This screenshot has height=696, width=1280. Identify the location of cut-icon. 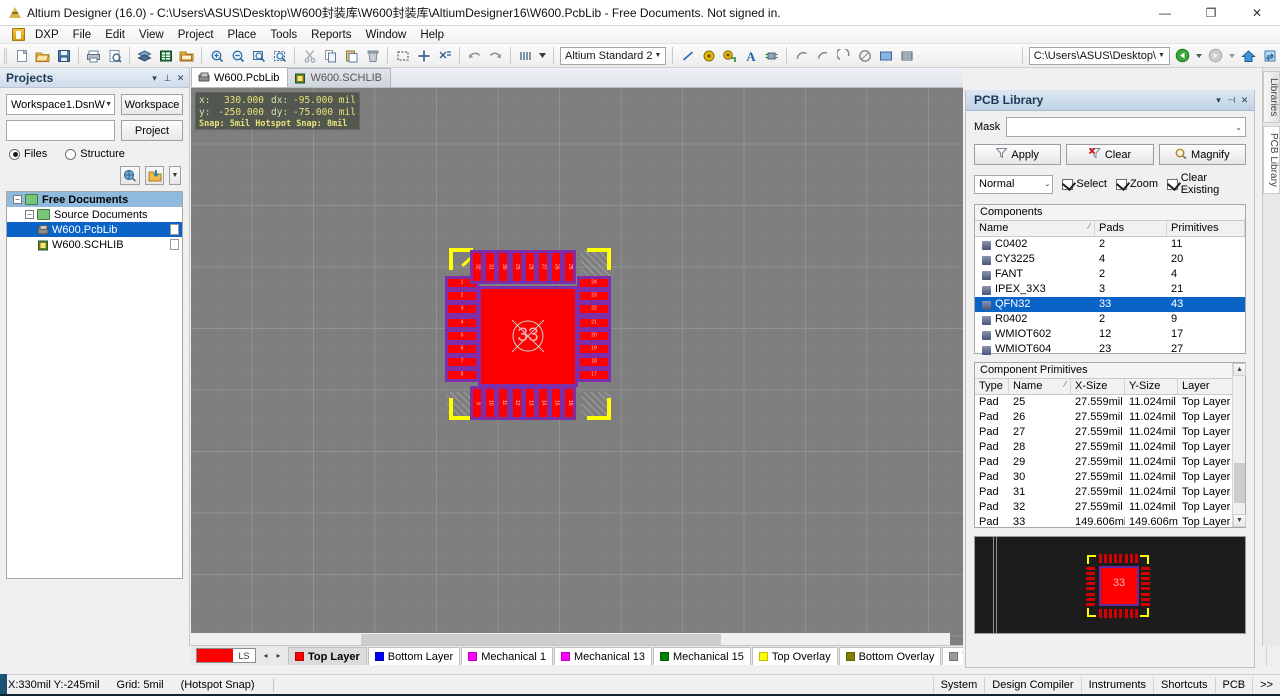
(309, 55).